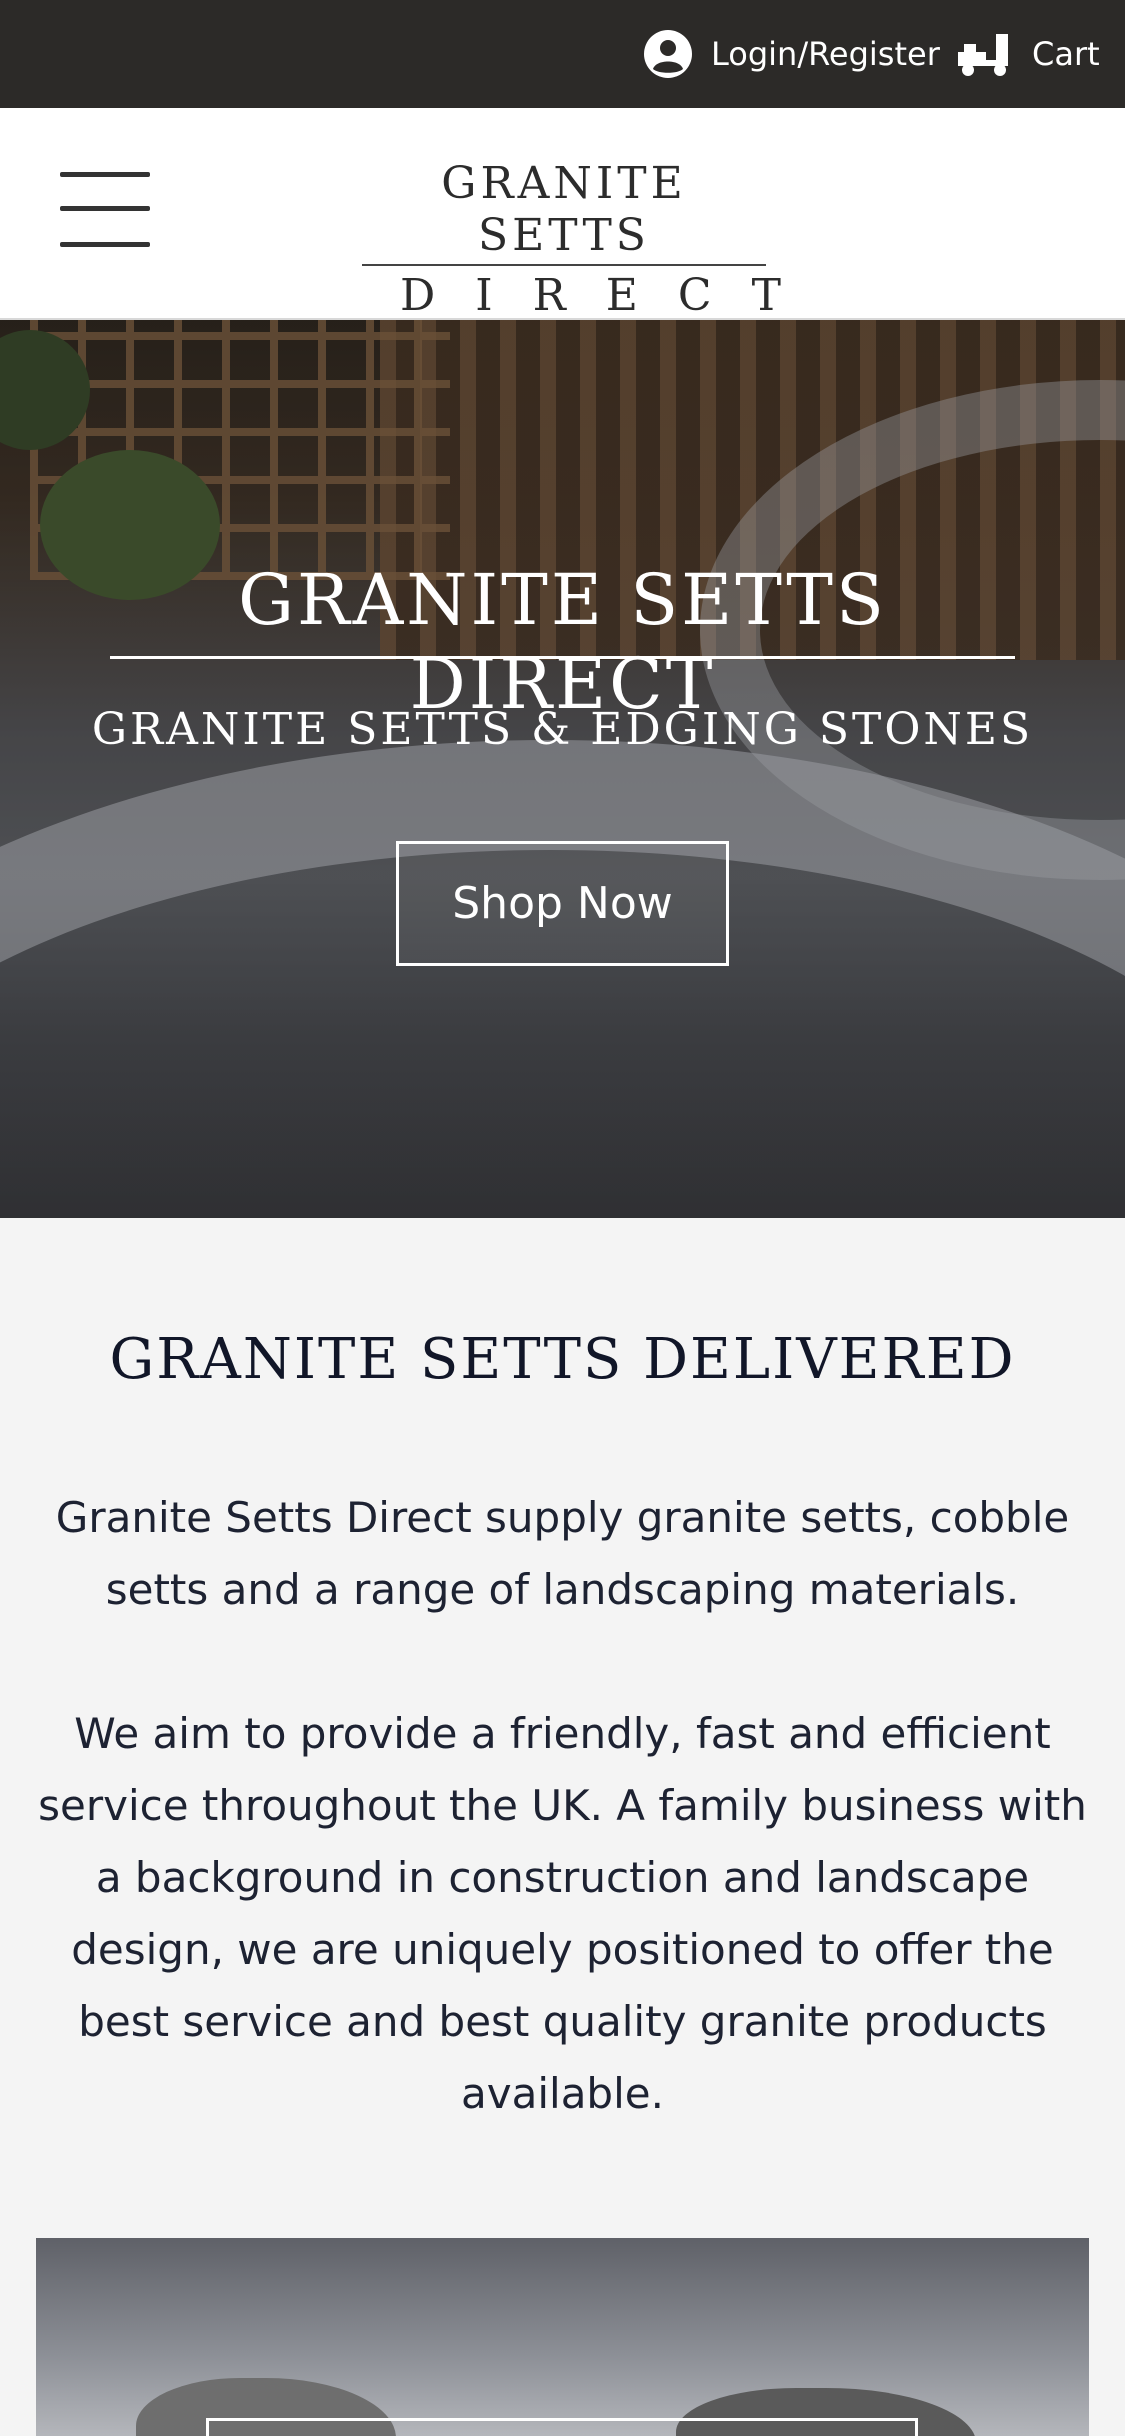  I want to click on logo-rule, so click(564, 265).